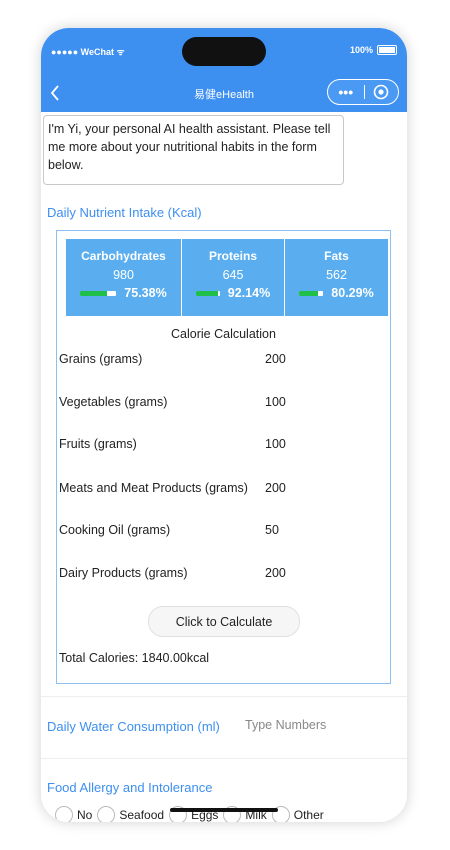 Image resolution: width=450 pixels, height=850 pixels. What do you see at coordinates (130, 787) in the screenshot?
I see `allergy-section-title: Food Allergy and Intolerance` at bounding box center [130, 787].